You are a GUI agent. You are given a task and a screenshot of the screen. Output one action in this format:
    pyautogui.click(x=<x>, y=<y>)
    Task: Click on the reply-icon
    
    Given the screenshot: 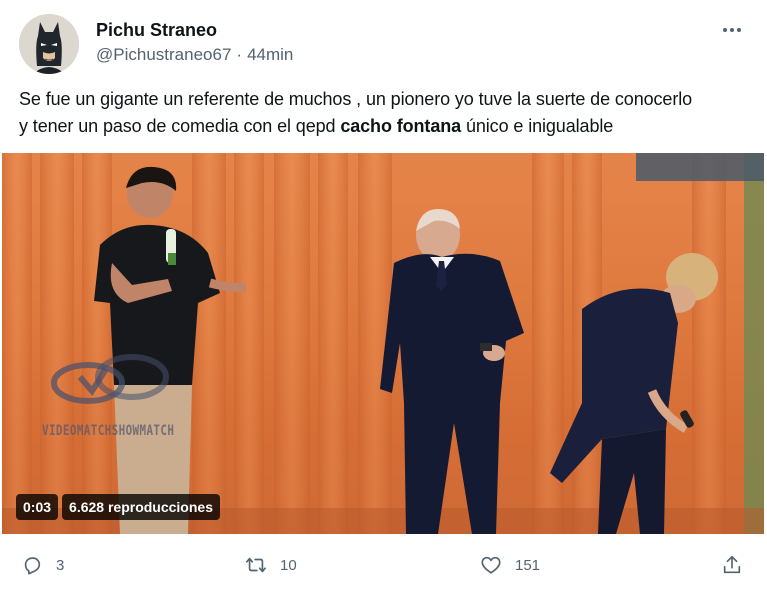 What is the action you would take?
    pyautogui.click(x=32, y=566)
    